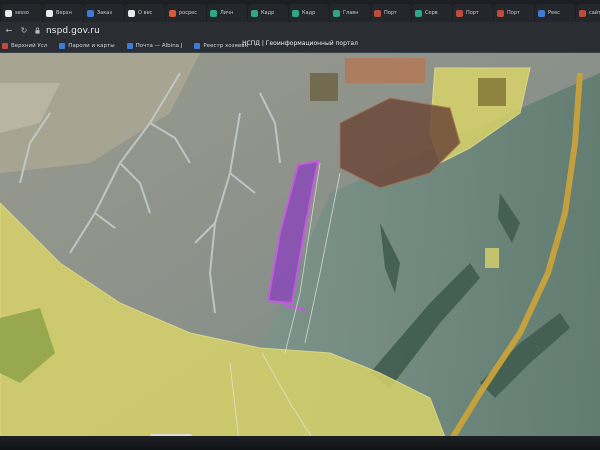 Image resolution: width=600 pixels, height=450 pixels. I want to click on bookmark-item: Верхний Усл, so click(25, 45).